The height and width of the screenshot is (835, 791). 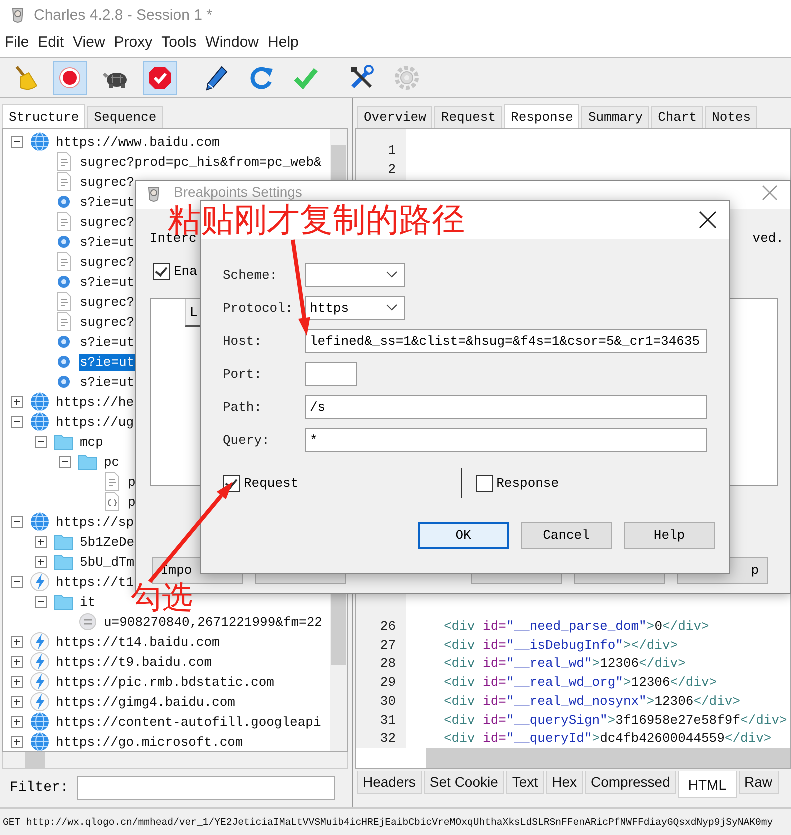 What do you see at coordinates (389, 782) in the screenshot?
I see `tab: Headers` at bounding box center [389, 782].